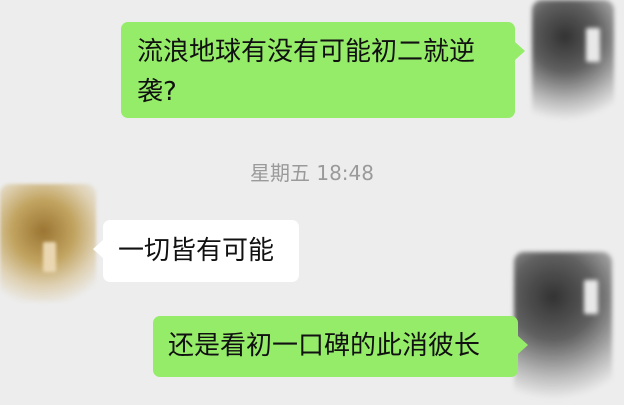  Describe the element at coordinates (306, 72) in the screenshot. I see `self-message-text-1: 流浪地球有没有可能初二就逆袭?` at that location.